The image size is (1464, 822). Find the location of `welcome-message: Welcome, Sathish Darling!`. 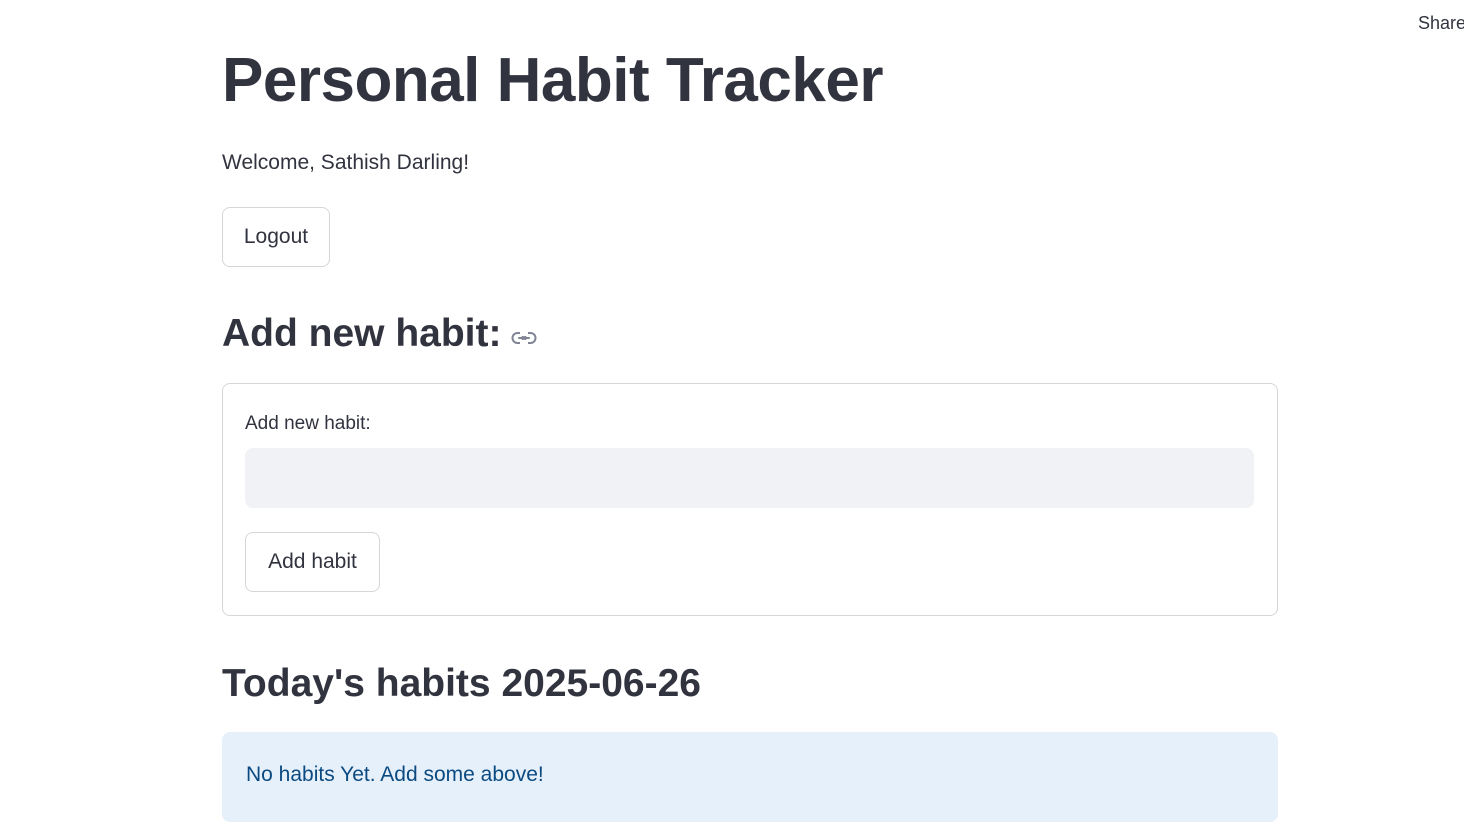

welcome-message: Welcome, Sathish Darling! is located at coordinates (346, 162).